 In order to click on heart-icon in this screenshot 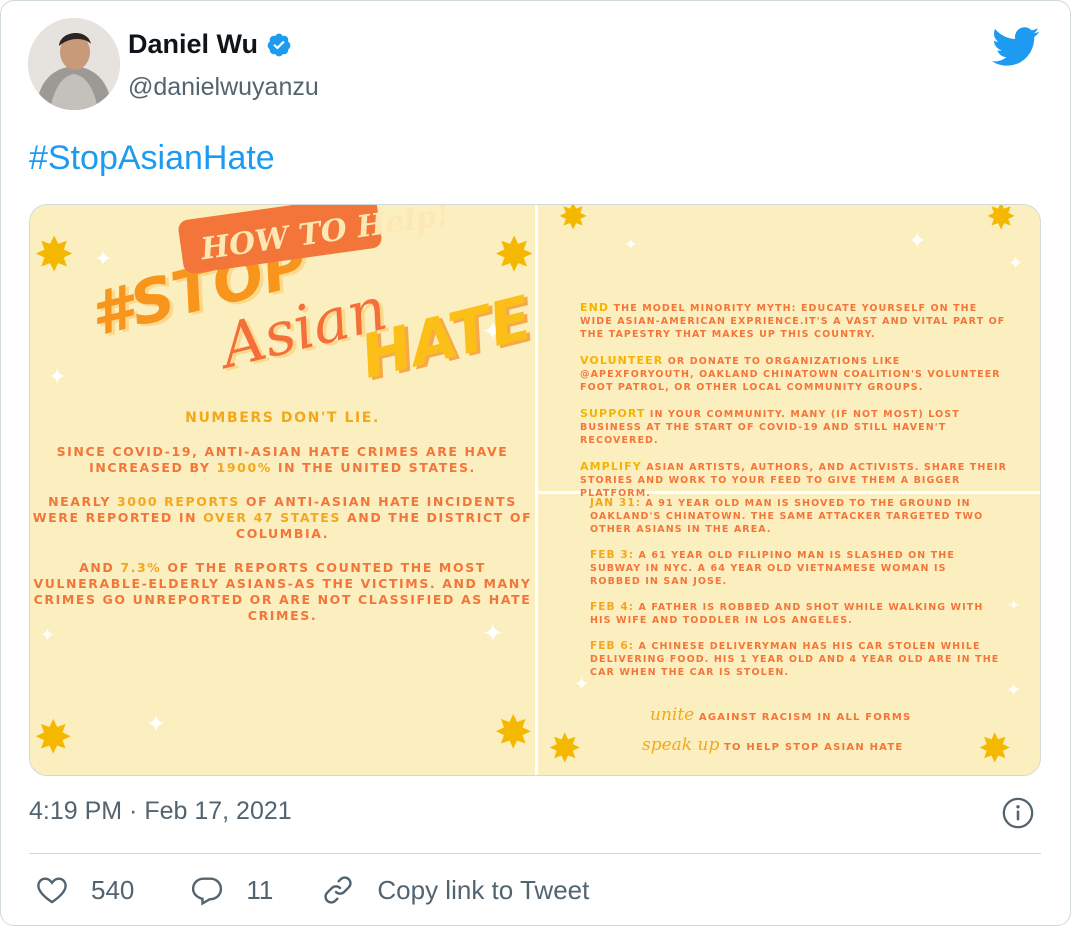, I will do `click(52, 890)`.